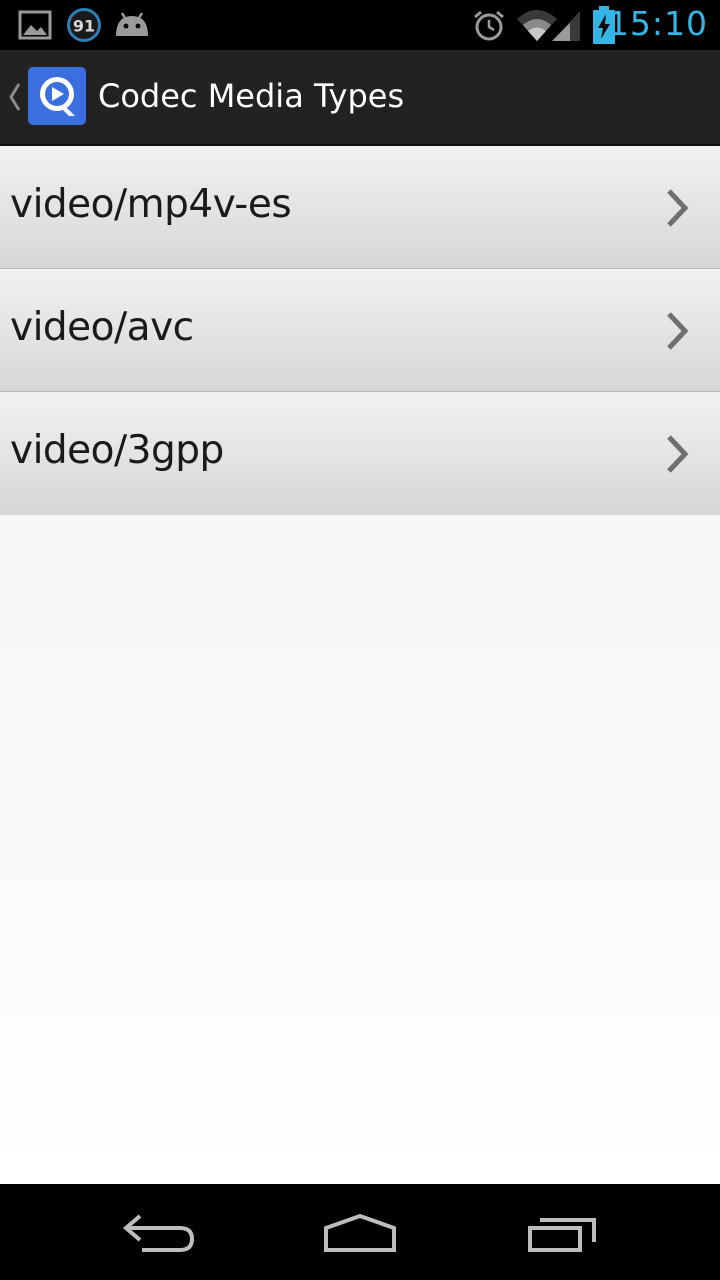  I want to click on list-item-label: video/3gpp, so click(117, 450).